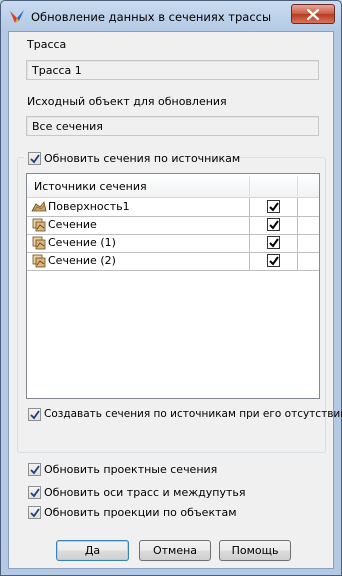 This screenshot has height=576, width=342. I want to click on row-label: Сечение (2), so click(82, 260).